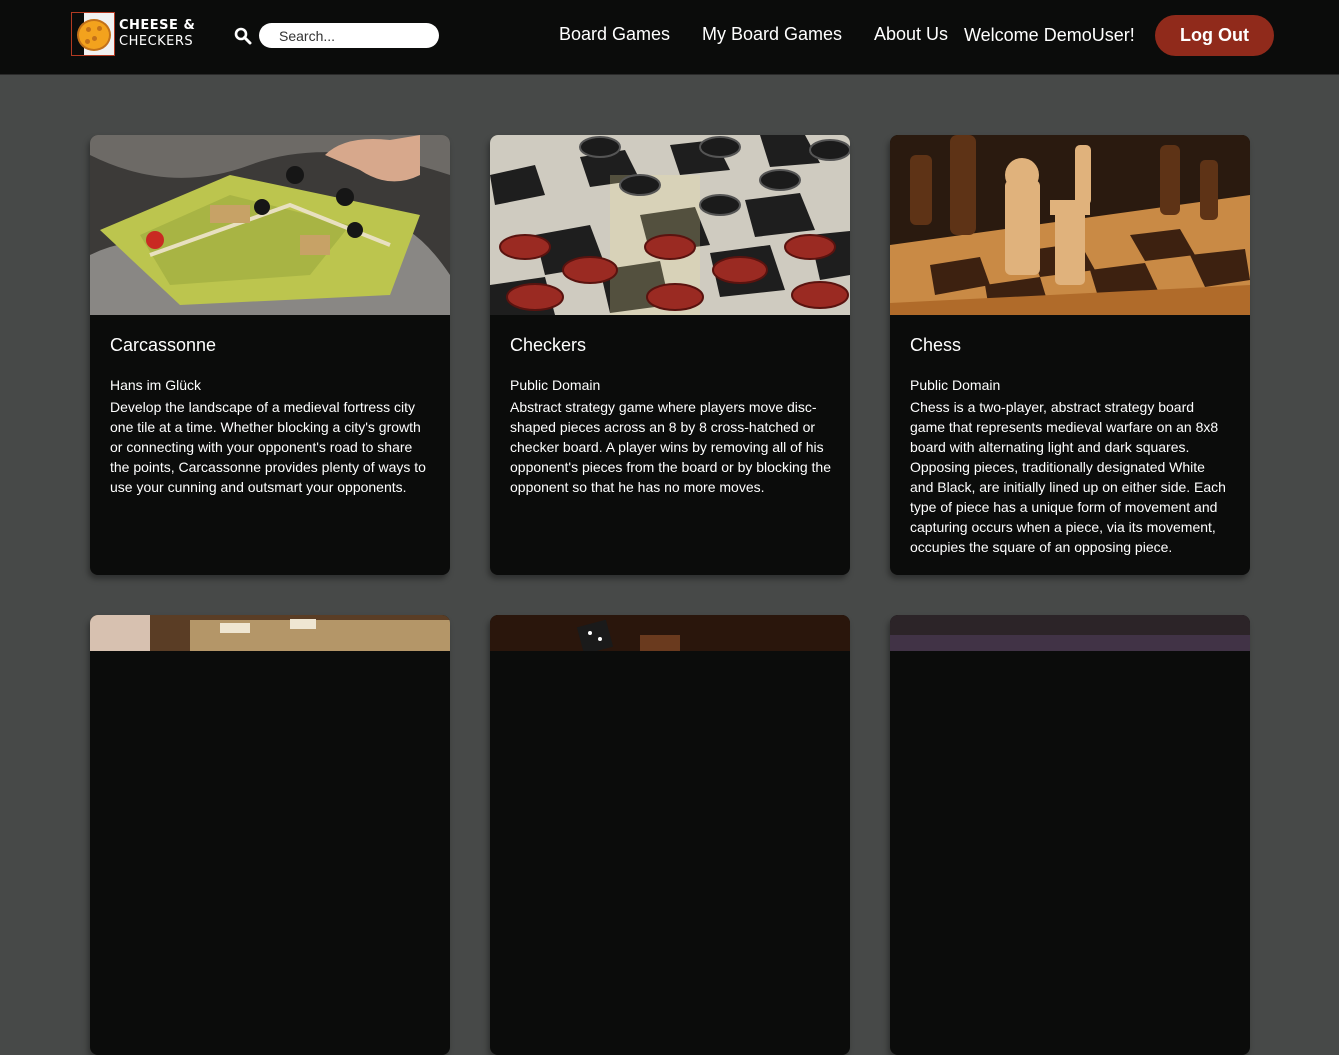 Image resolution: width=1339 pixels, height=1055 pixels. What do you see at coordinates (1214, 35) in the screenshot?
I see `logout-button: Log Out` at bounding box center [1214, 35].